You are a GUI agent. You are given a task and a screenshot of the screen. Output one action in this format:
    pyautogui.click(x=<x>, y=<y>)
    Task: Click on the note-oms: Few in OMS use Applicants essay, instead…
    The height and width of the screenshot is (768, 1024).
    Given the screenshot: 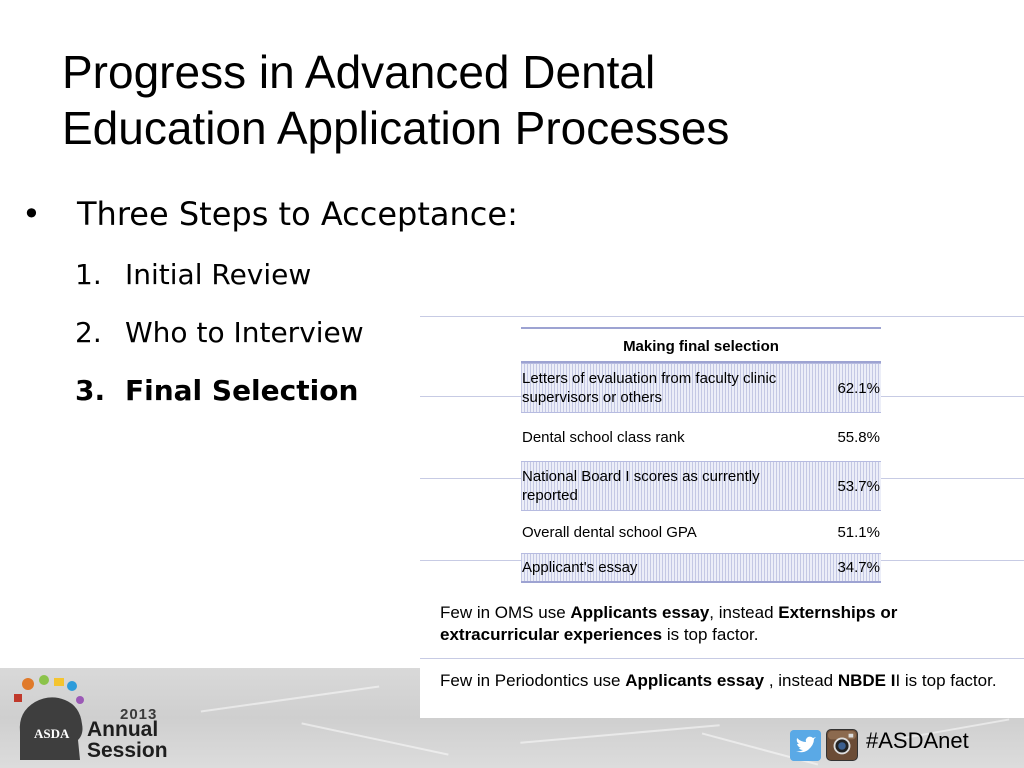 What is the action you would take?
    pyautogui.click(x=725, y=624)
    